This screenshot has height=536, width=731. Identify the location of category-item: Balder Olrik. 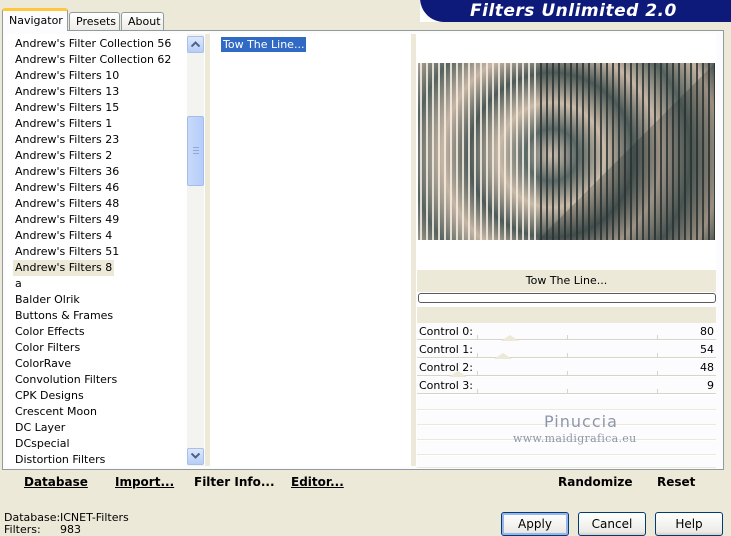
(47, 300).